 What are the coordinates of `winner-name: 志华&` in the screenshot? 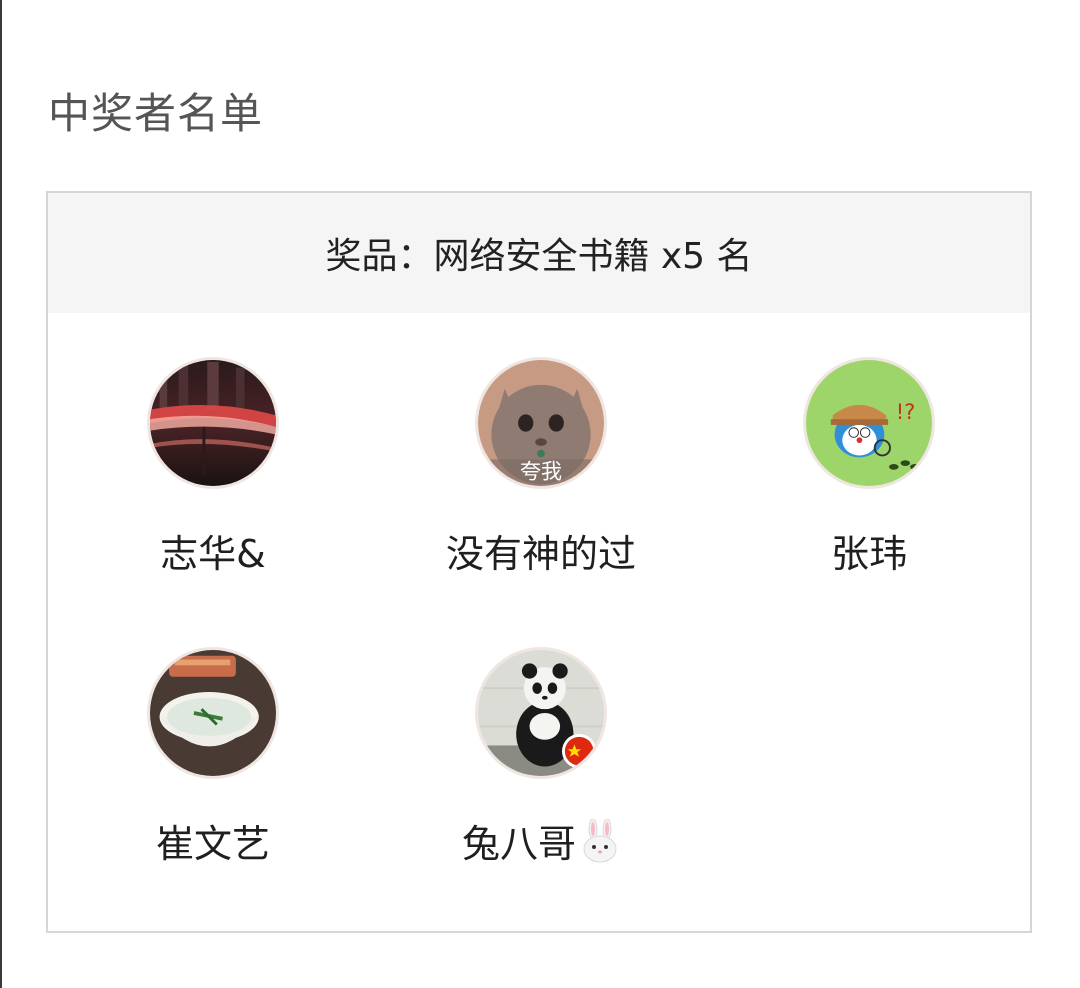 It's located at (213, 554).